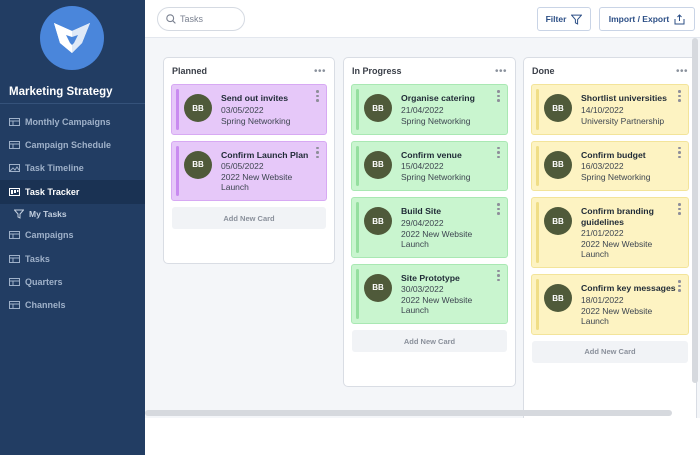 The height and width of the screenshot is (455, 700). Describe the element at coordinates (602, 109) in the screenshot. I see `card-date: 14/10/2022` at that location.